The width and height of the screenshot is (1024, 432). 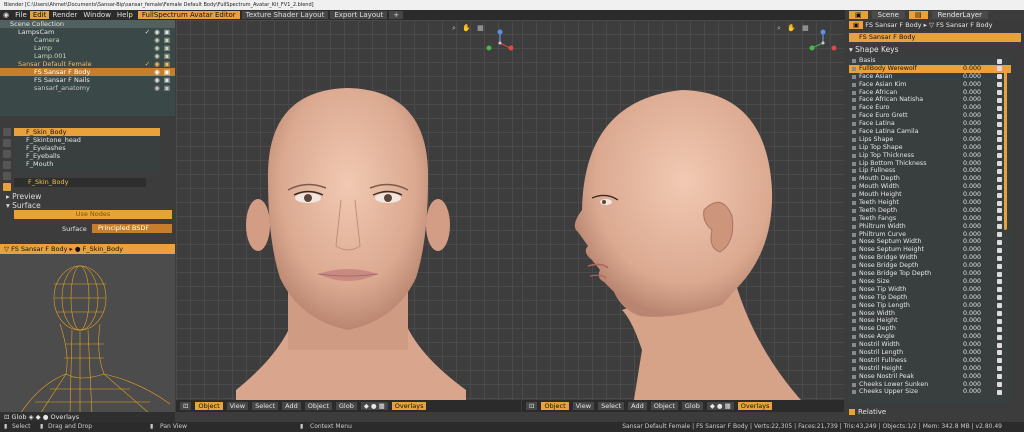 What do you see at coordinates (87, 156) in the screenshot?
I see `material-slot: F_Eyeballs` at bounding box center [87, 156].